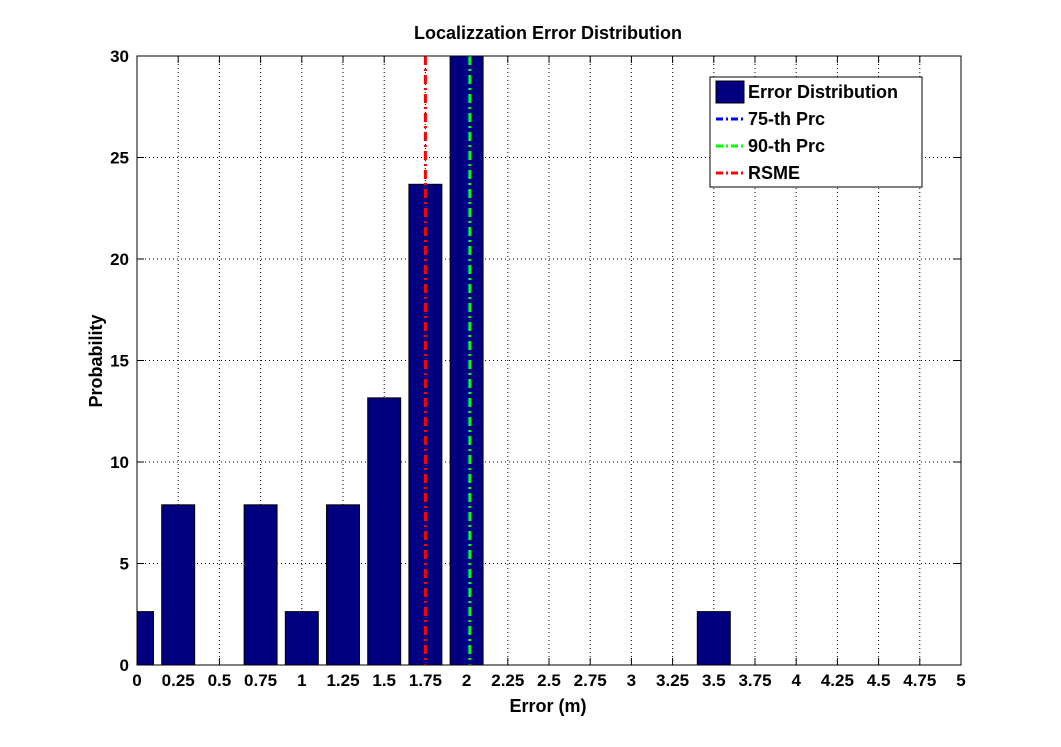  I want to click on chart-title: Localizzation Error Distribution, so click(548, 33).